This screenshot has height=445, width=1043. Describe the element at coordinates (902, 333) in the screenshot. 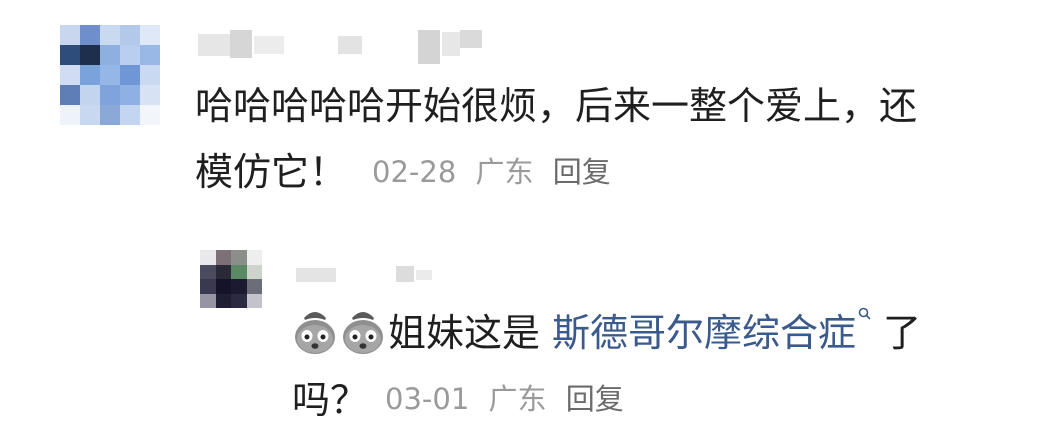

I see `reply-text-suffix: 了` at that location.